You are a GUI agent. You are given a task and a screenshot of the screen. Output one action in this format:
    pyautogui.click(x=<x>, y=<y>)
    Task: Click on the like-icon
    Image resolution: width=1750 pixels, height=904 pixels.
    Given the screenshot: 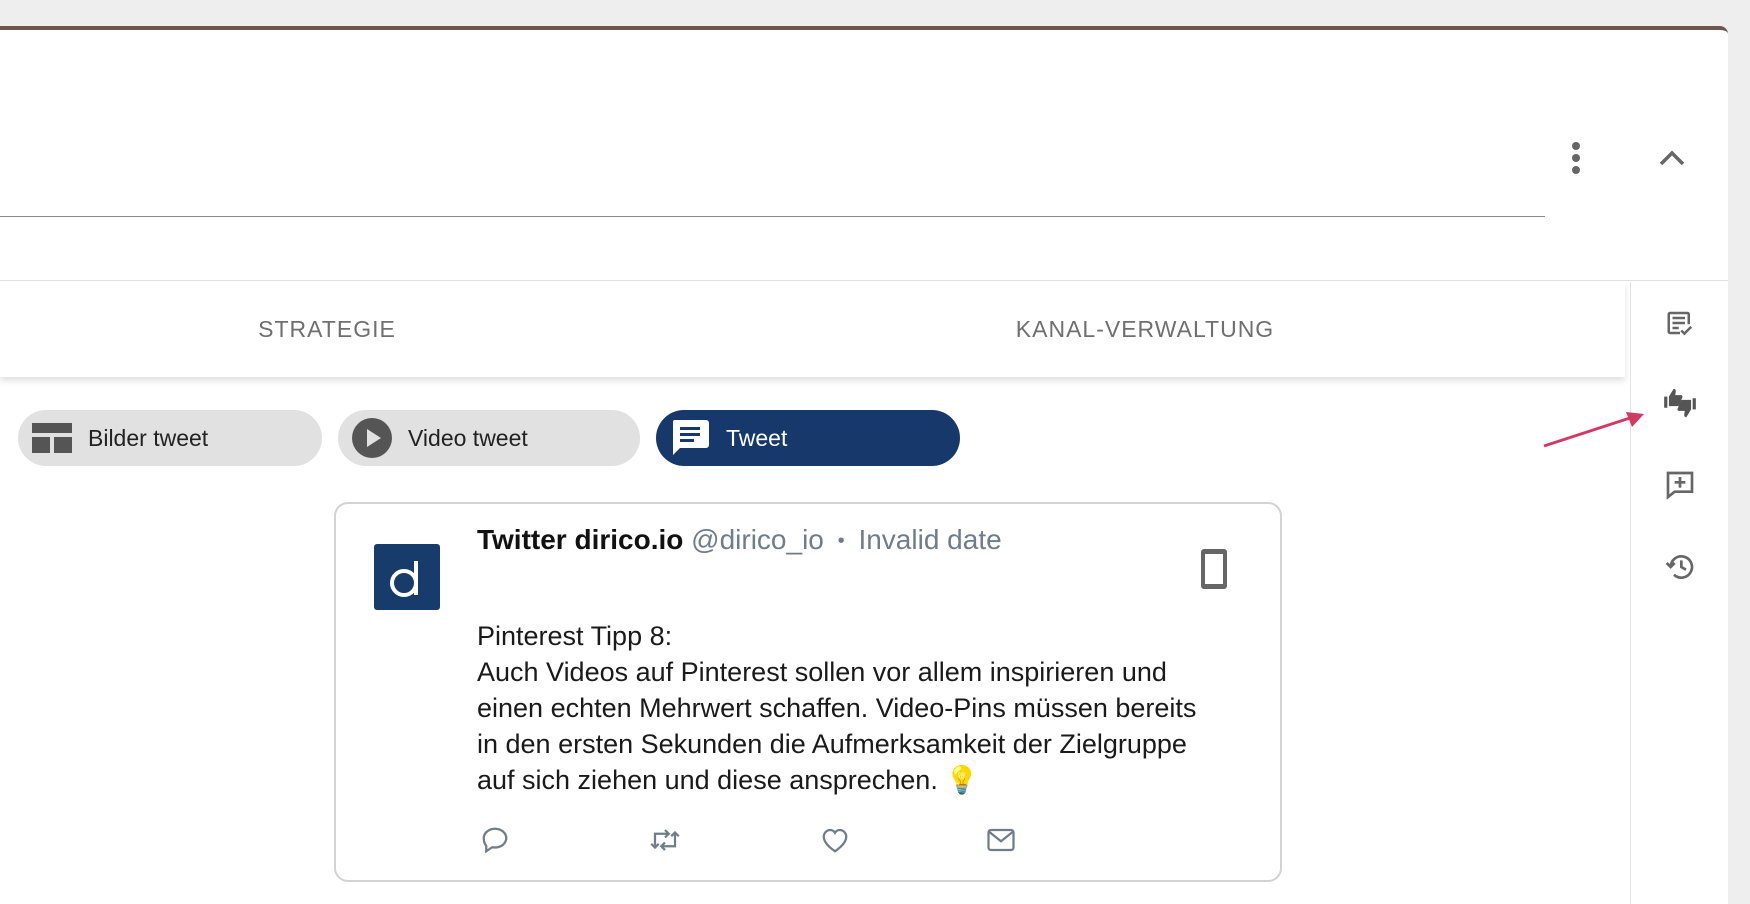 What is the action you would take?
    pyautogui.click(x=835, y=840)
    